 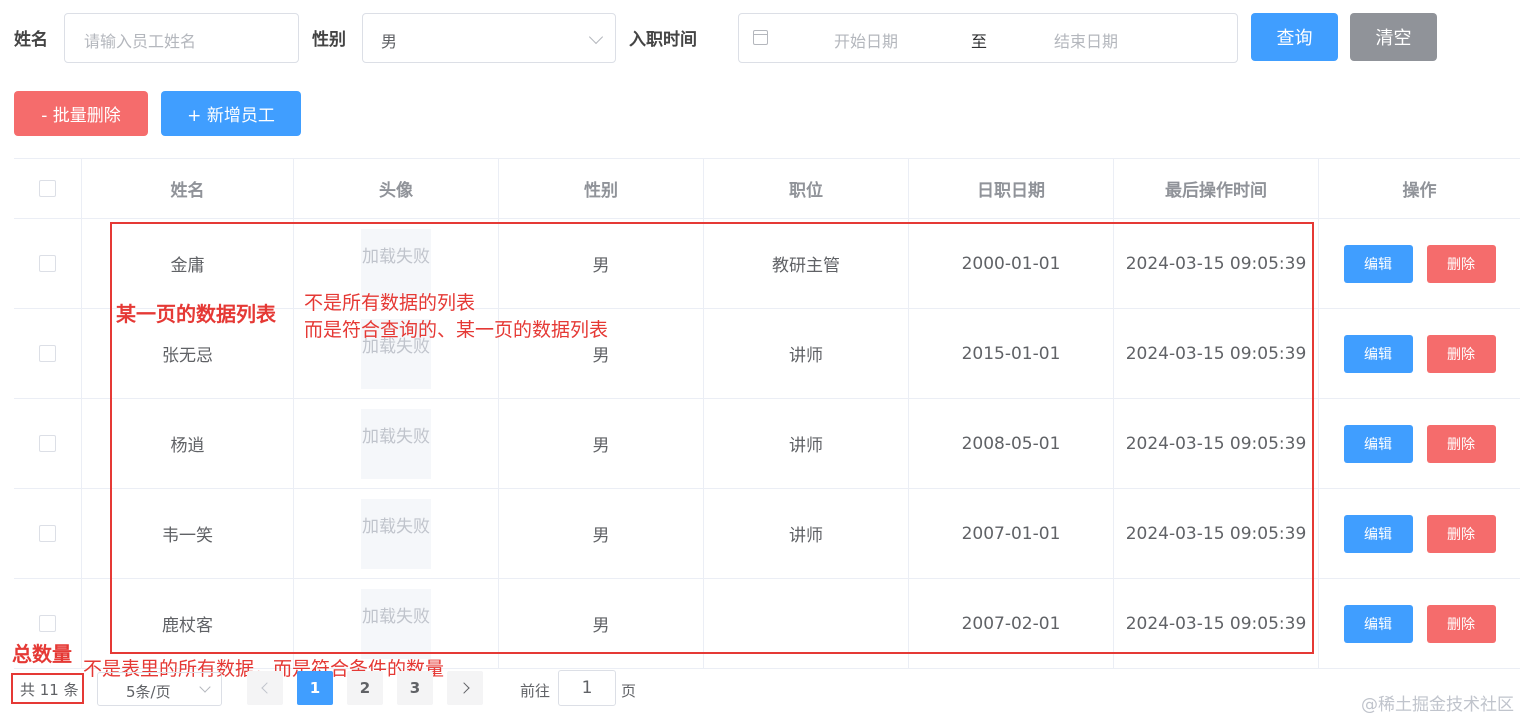 What do you see at coordinates (1419, 191) in the screenshot?
I see `header-actions: 操作` at bounding box center [1419, 191].